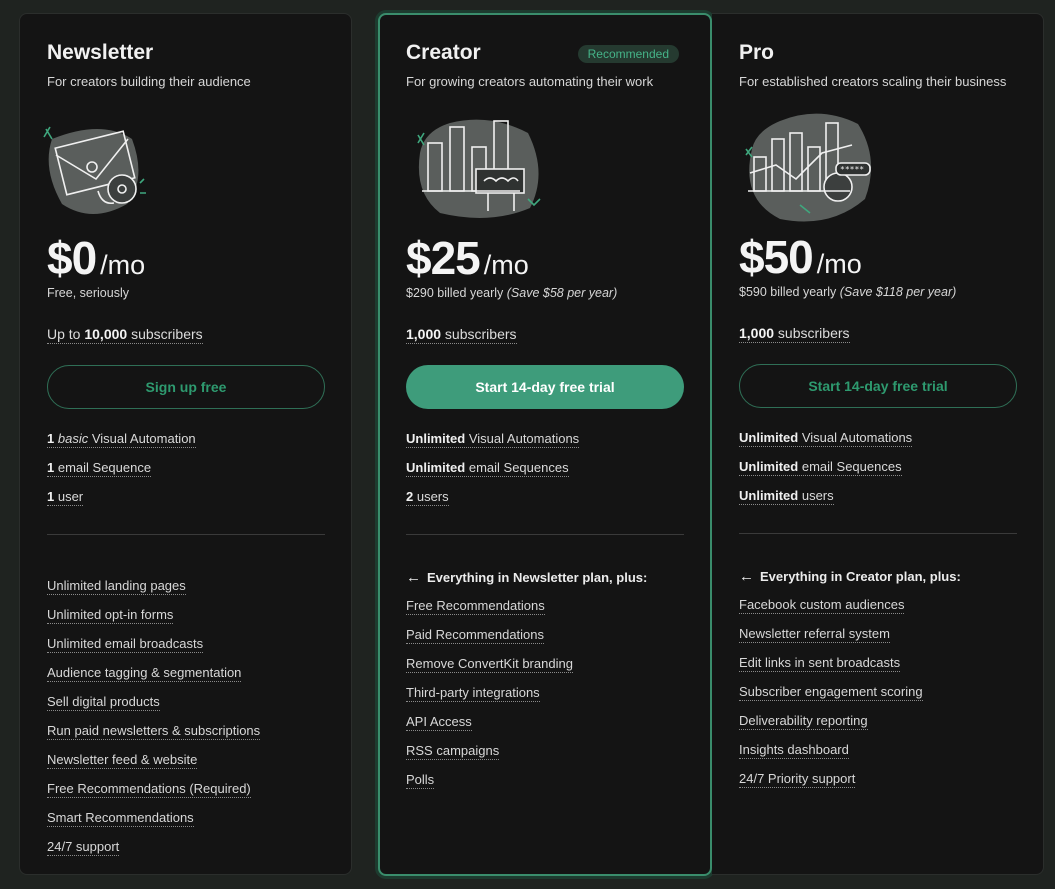 Image resolution: width=1055 pixels, height=889 pixels. I want to click on extra-feature-label: Third-party integrations, so click(473, 693).